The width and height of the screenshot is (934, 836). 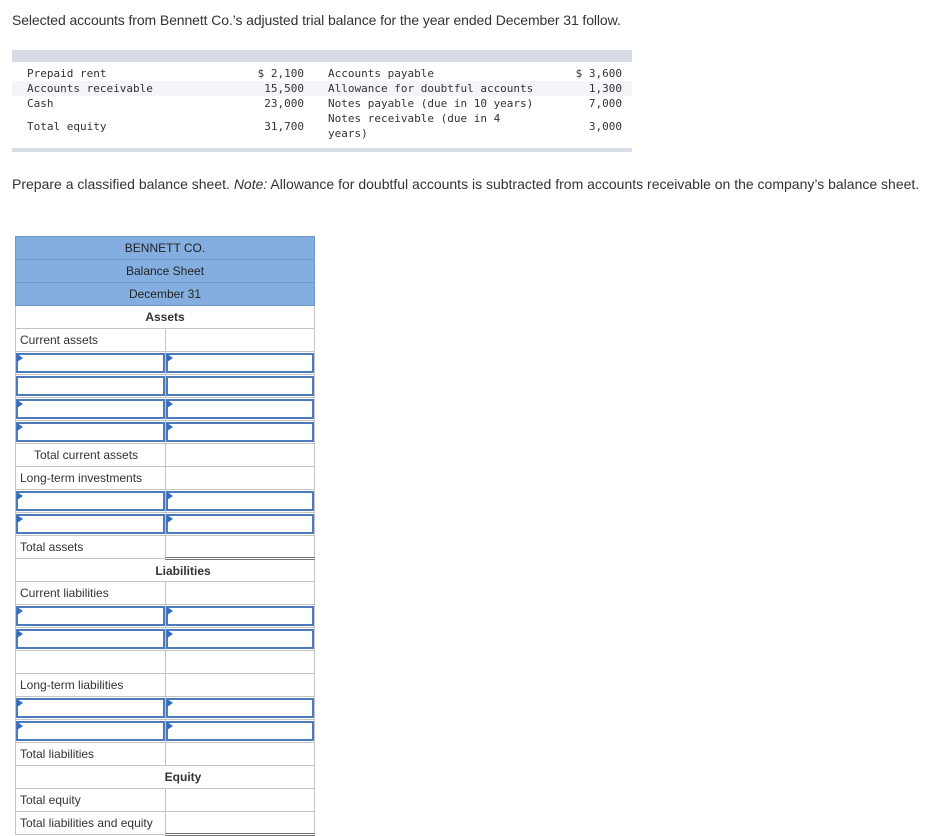 I want to click on total-current-liabilities-value, so click(x=239, y=662).